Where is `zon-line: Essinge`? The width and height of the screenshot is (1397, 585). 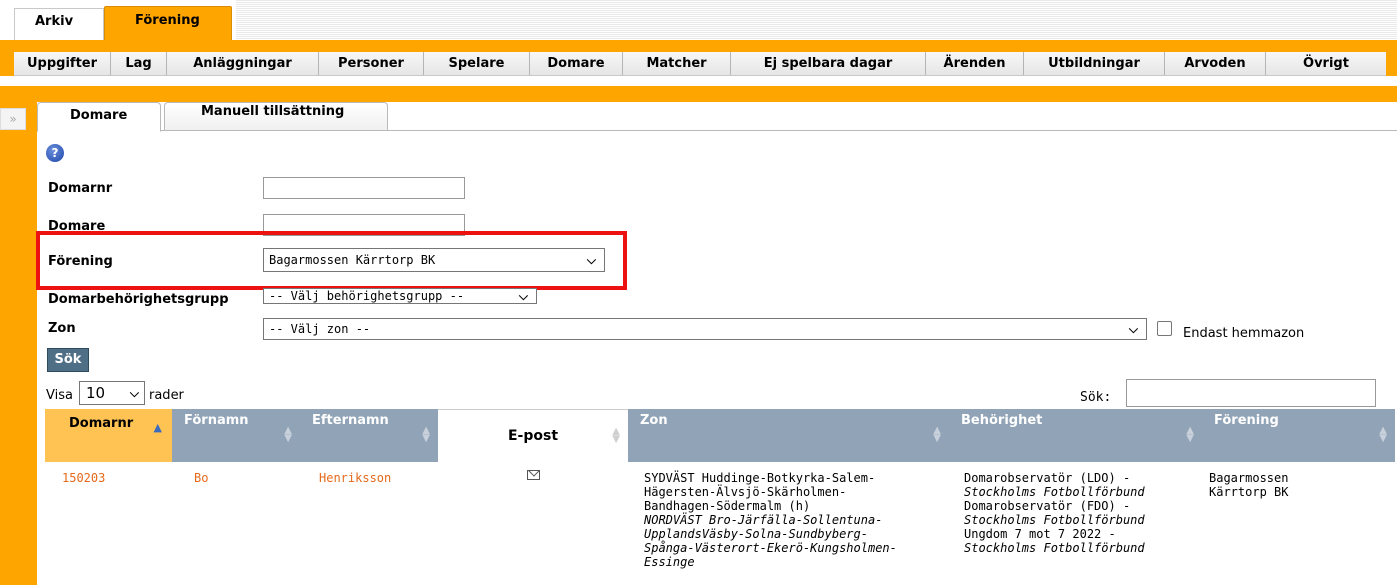 zon-line: Essinge is located at coordinates (669, 562).